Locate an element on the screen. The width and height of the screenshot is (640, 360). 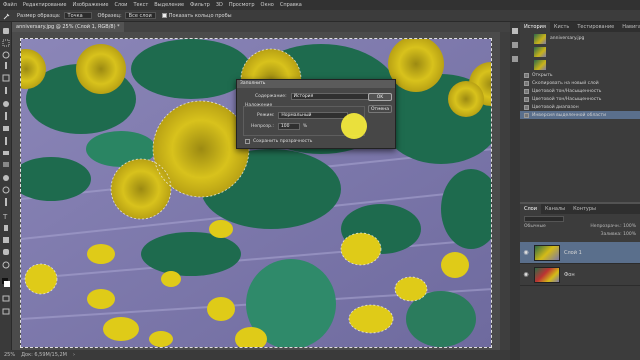
menu-type: Текст is located at coordinates (140, 5).